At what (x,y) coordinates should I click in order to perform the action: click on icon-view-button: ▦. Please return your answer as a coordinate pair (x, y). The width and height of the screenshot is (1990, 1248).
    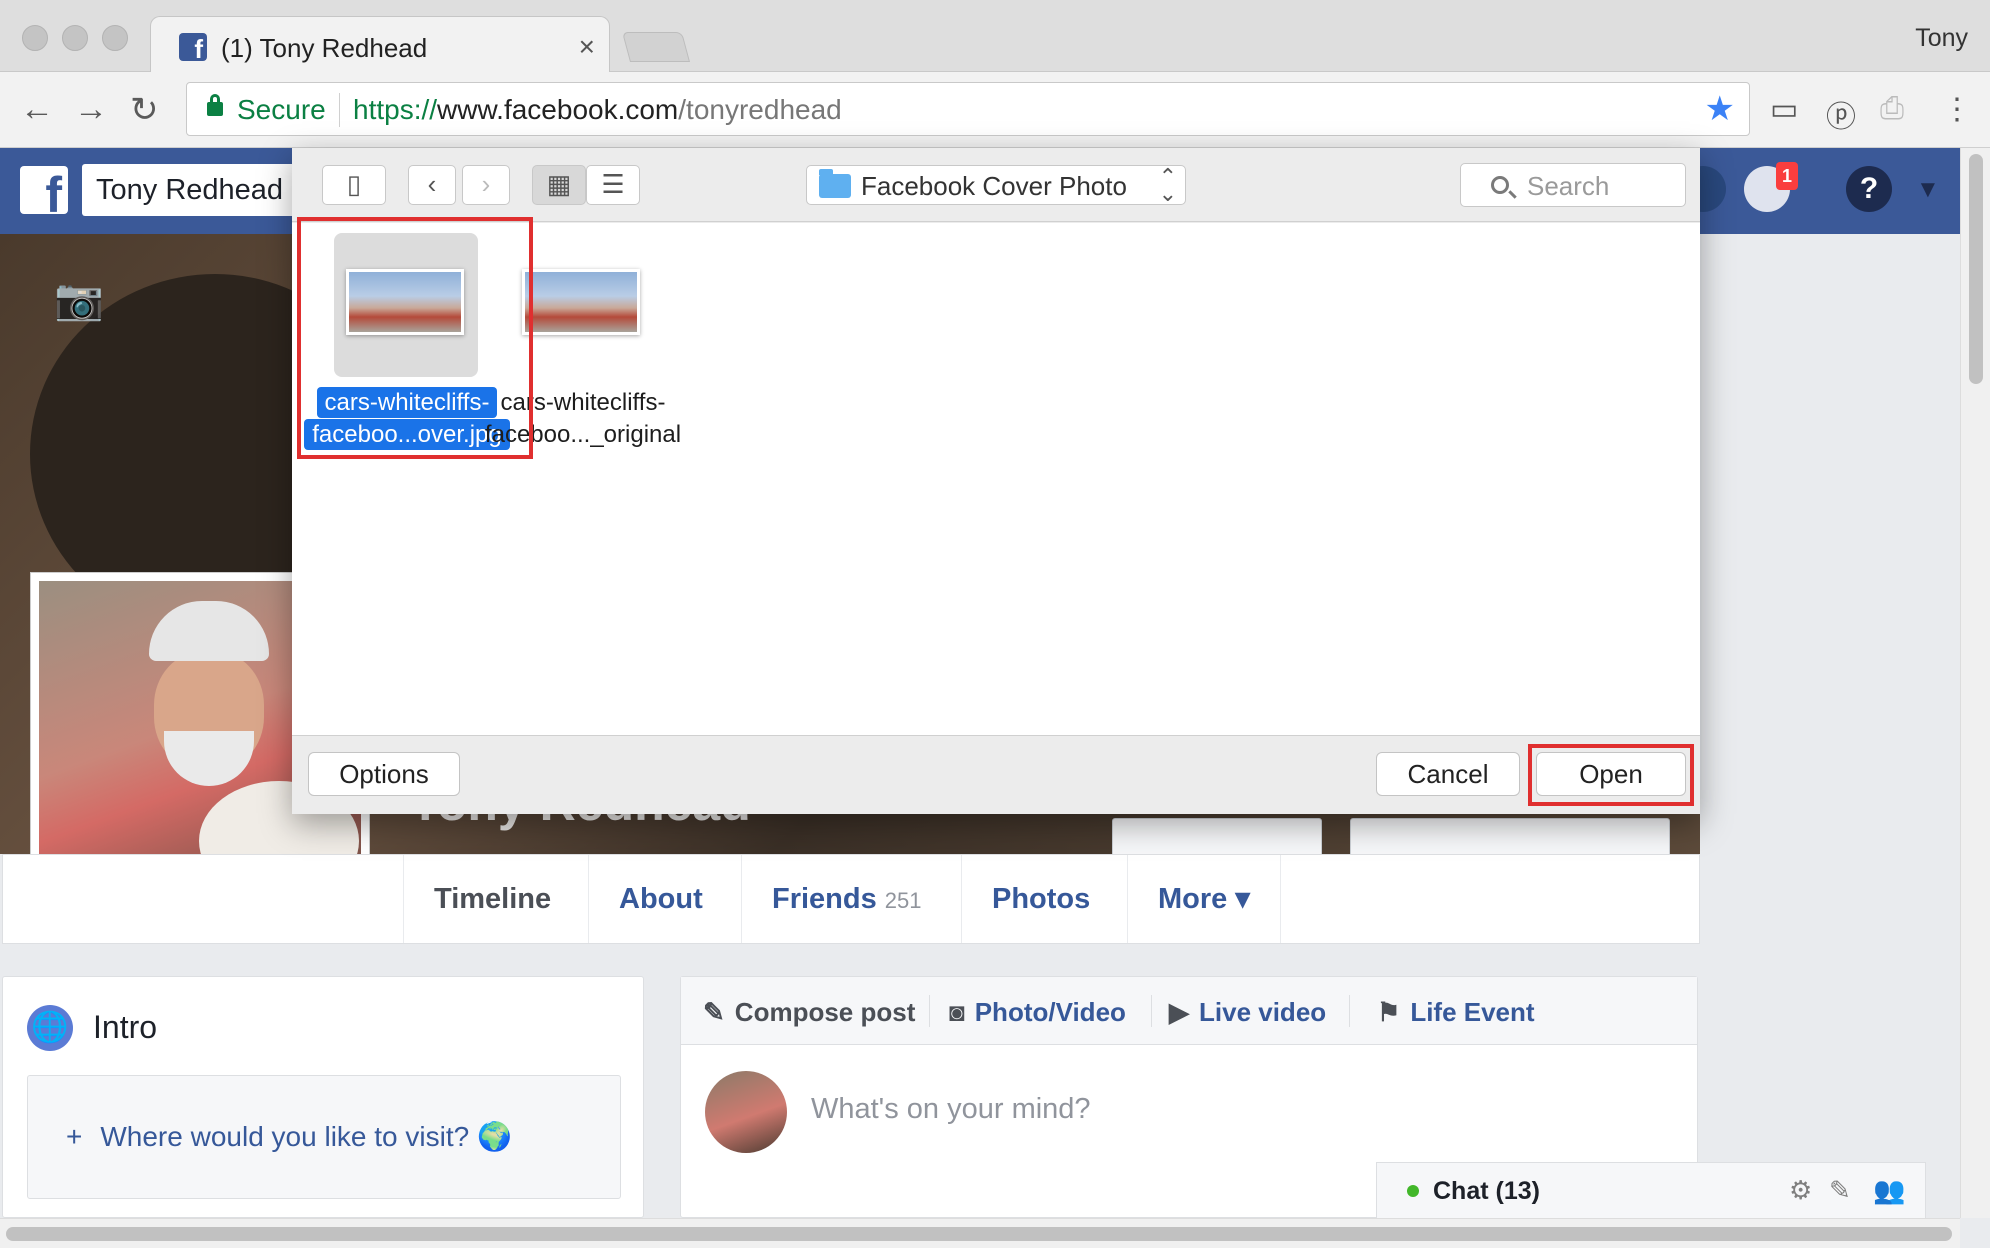
    Looking at the image, I should click on (559, 185).